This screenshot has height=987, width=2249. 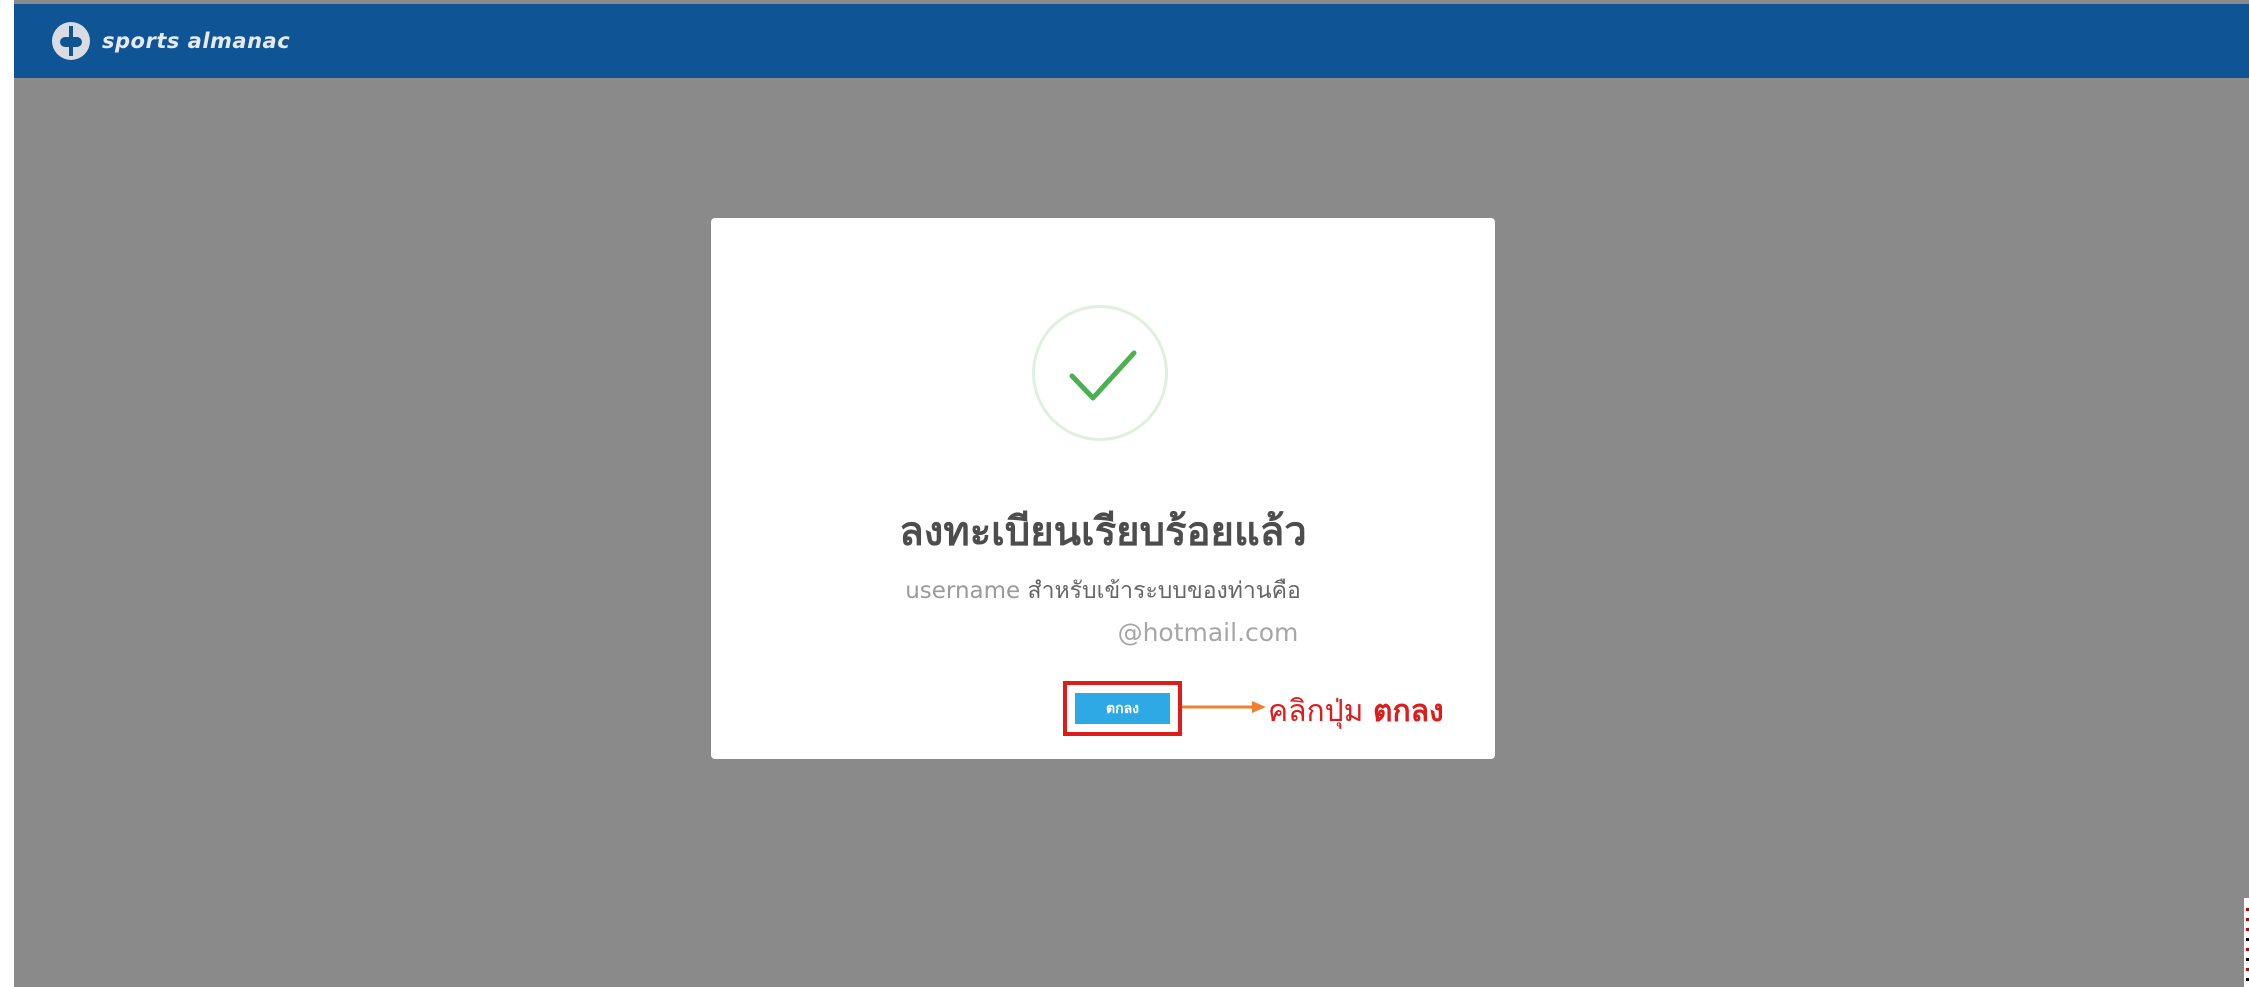 I want to click on username-label: username, so click(x=963, y=591).